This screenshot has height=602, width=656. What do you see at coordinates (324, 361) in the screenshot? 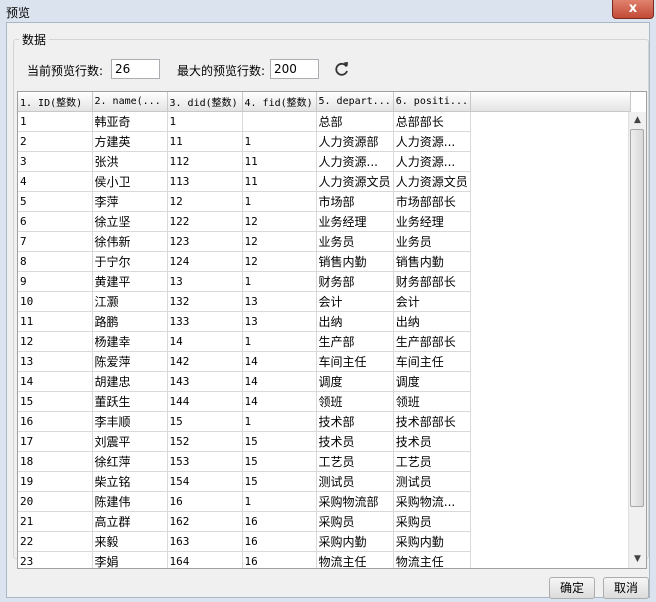
I see `table-row: 13 陈爱萍 142 14 车间主任 车间主任` at bounding box center [324, 361].